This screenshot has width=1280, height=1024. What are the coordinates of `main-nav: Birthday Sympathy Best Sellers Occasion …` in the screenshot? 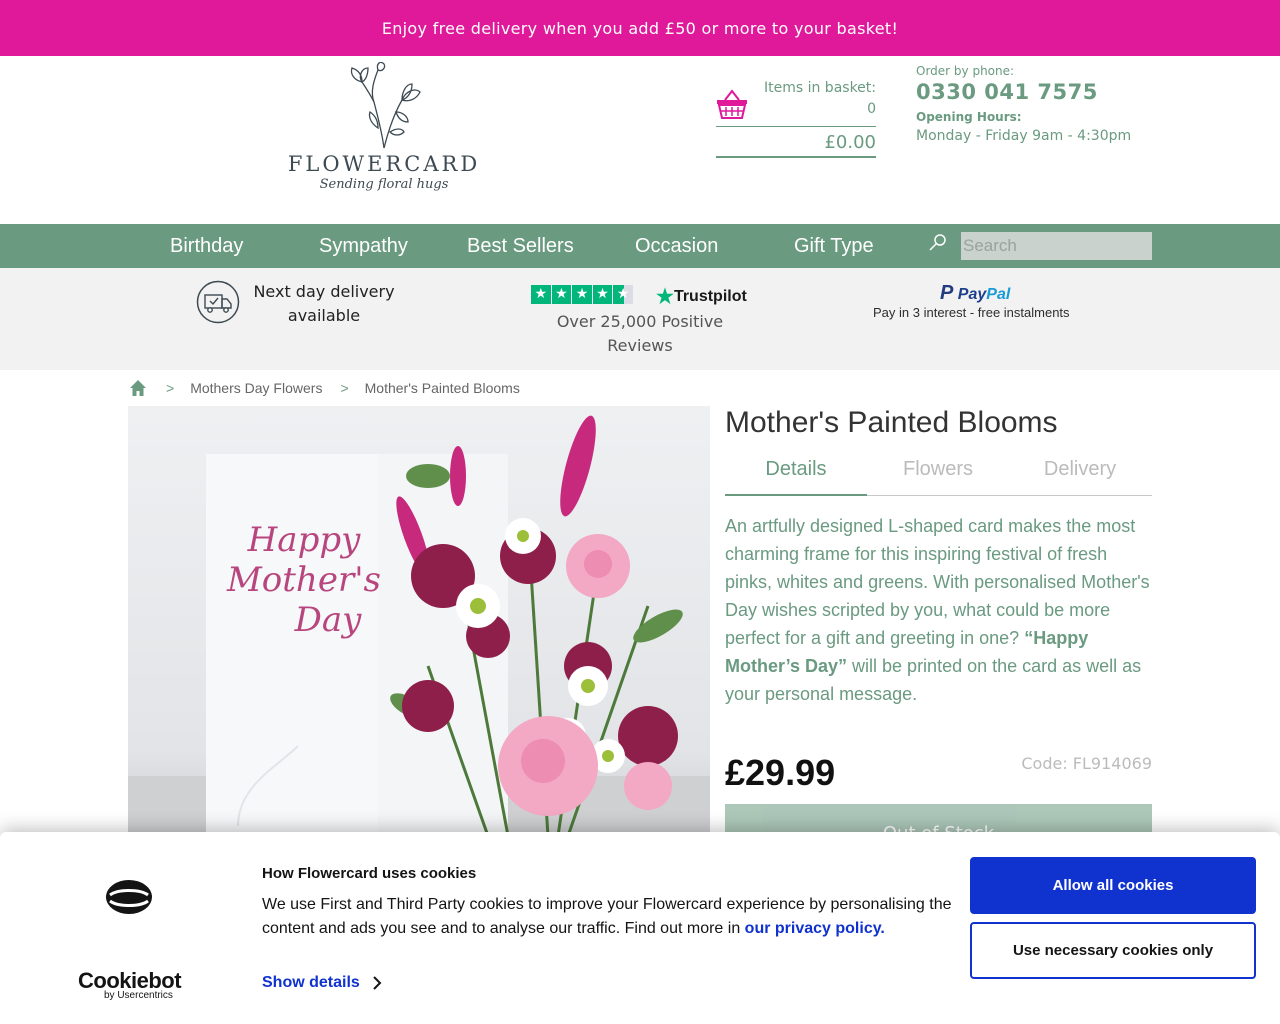 It's located at (640, 246).